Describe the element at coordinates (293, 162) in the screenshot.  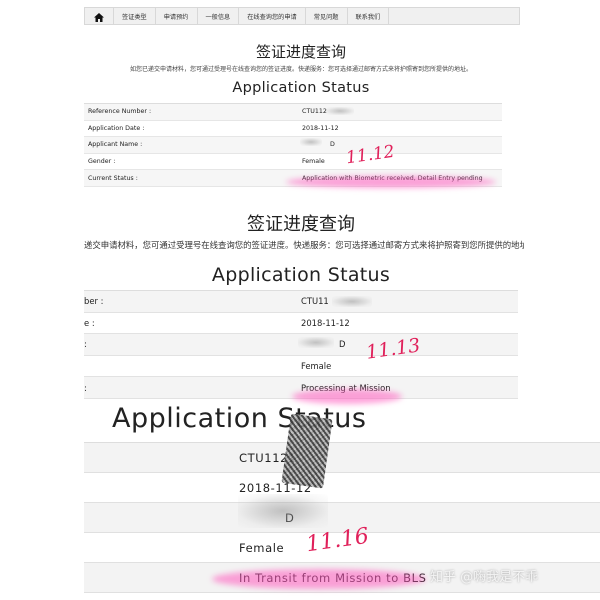
I see `table-row: Gender : Female` at that location.